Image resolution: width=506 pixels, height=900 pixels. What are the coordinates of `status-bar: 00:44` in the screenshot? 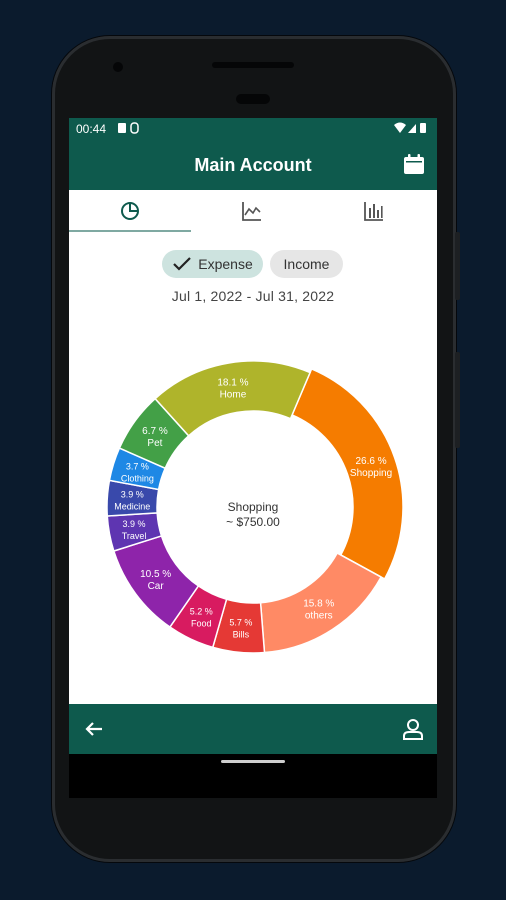 It's located at (253, 129).